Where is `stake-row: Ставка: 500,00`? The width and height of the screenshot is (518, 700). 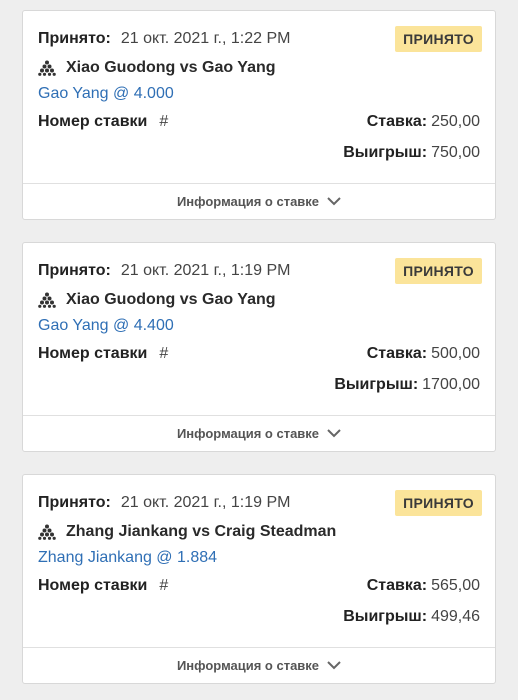
stake-row: Ставка: 500,00 is located at coordinates (423, 354).